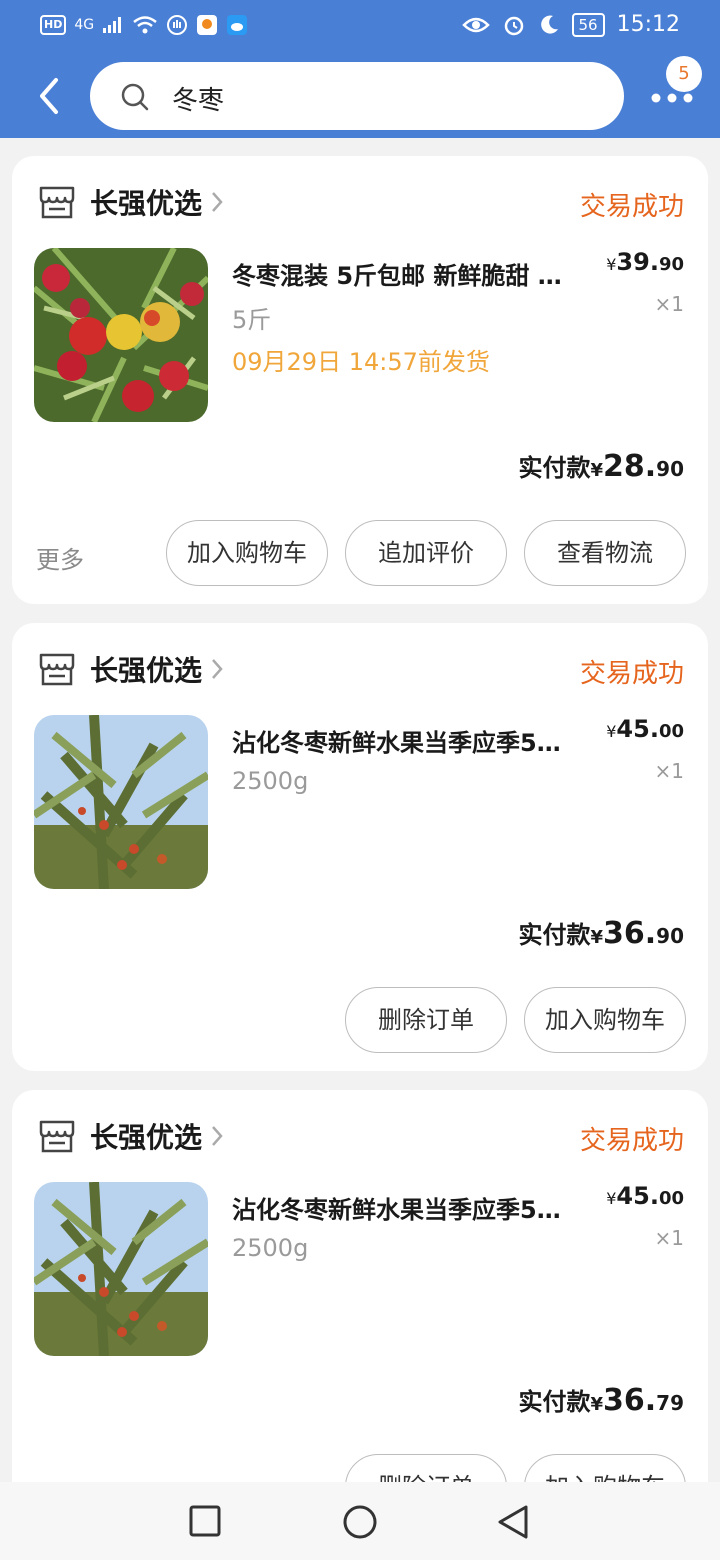 This screenshot has height=1560, width=720. What do you see at coordinates (475, 24) in the screenshot?
I see `eye-icon` at bounding box center [475, 24].